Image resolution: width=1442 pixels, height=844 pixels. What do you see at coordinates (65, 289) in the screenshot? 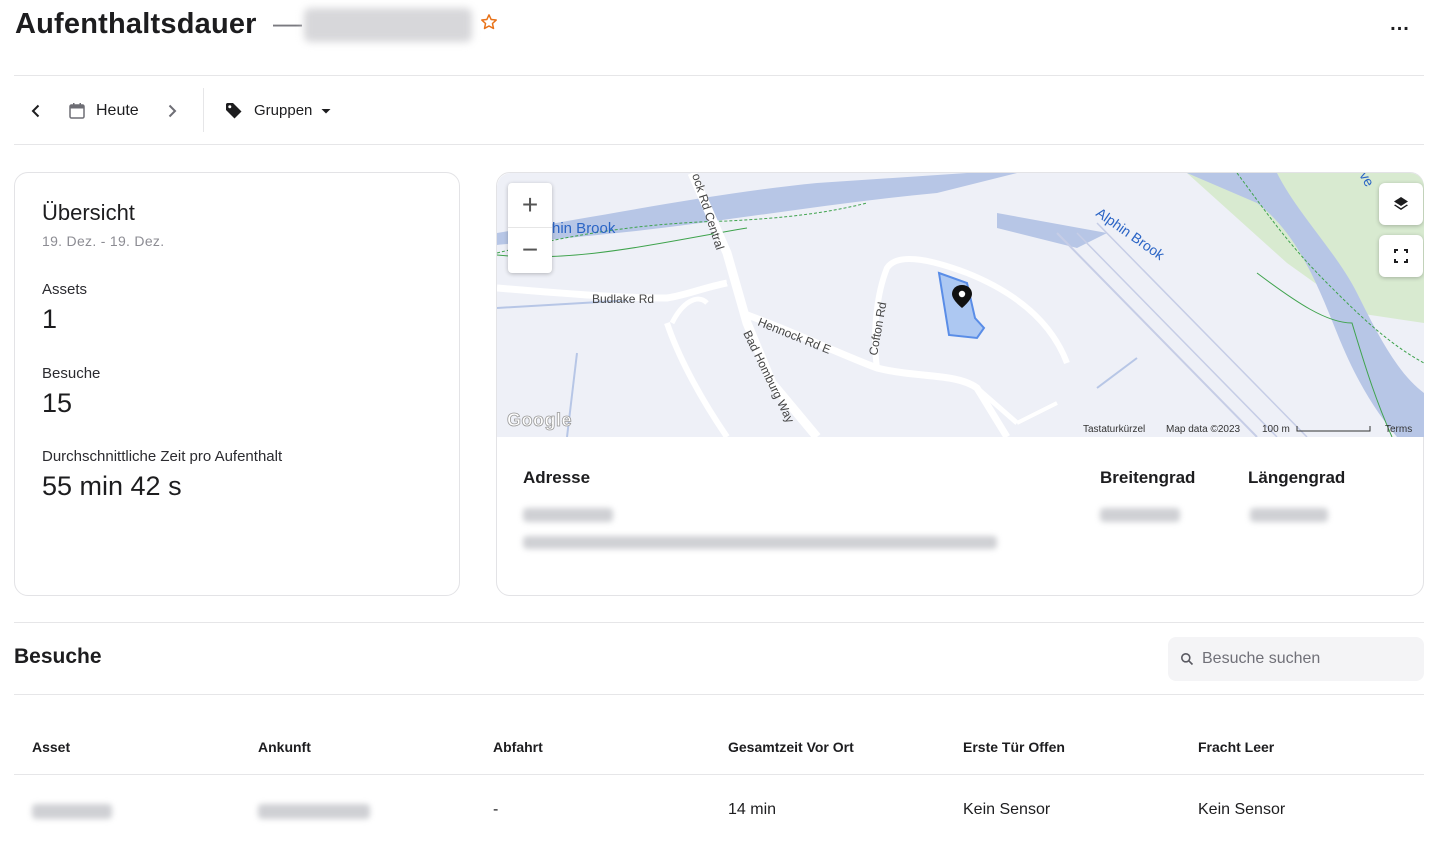
I see `assets-label: Assets` at bounding box center [65, 289].